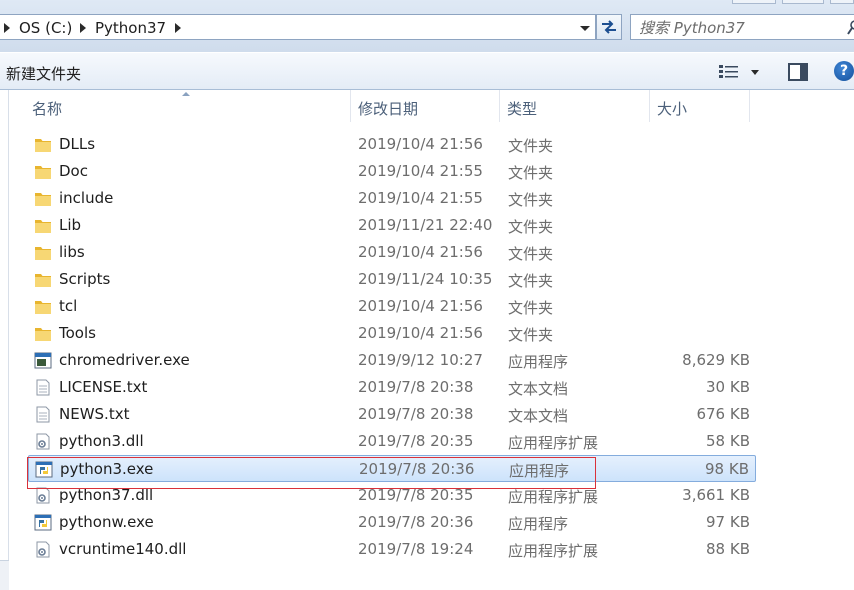 This screenshot has width=854, height=590. Describe the element at coordinates (392, 387) in the screenshot. I see `file-row: LICENSE.txt 2019/7/8 20:38 文本文档 30 KB` at that location.